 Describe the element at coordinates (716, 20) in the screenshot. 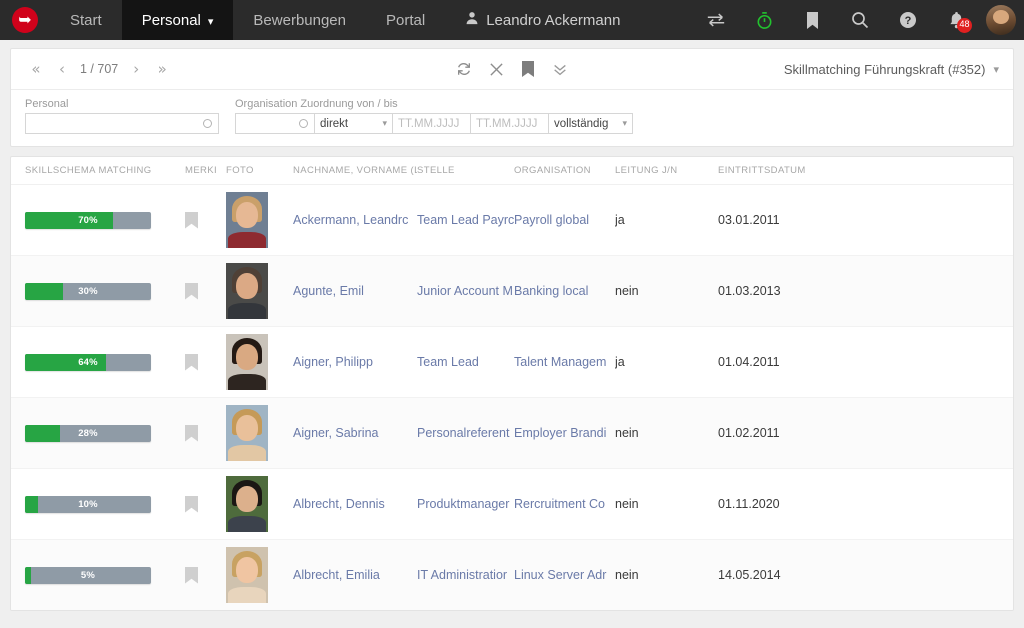

I see `swap-arrows-icon` at that location.